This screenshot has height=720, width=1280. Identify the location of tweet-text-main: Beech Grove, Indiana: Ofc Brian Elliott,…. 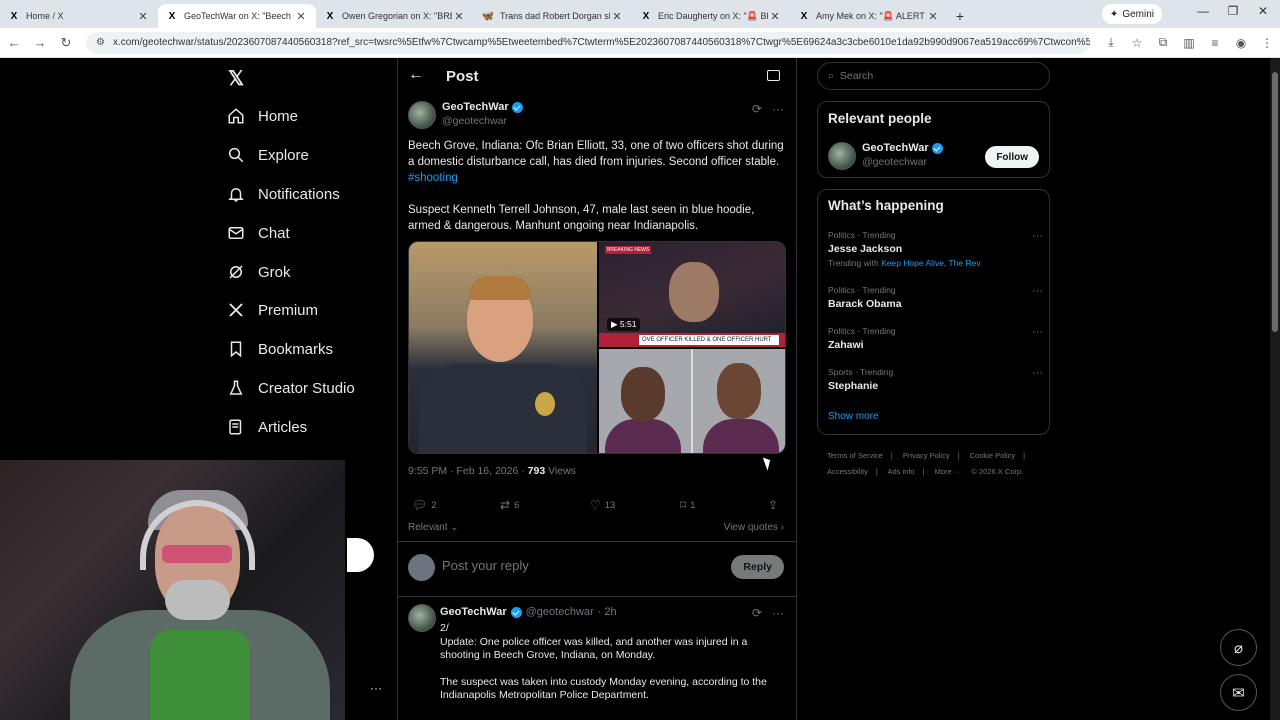
(596, 154).